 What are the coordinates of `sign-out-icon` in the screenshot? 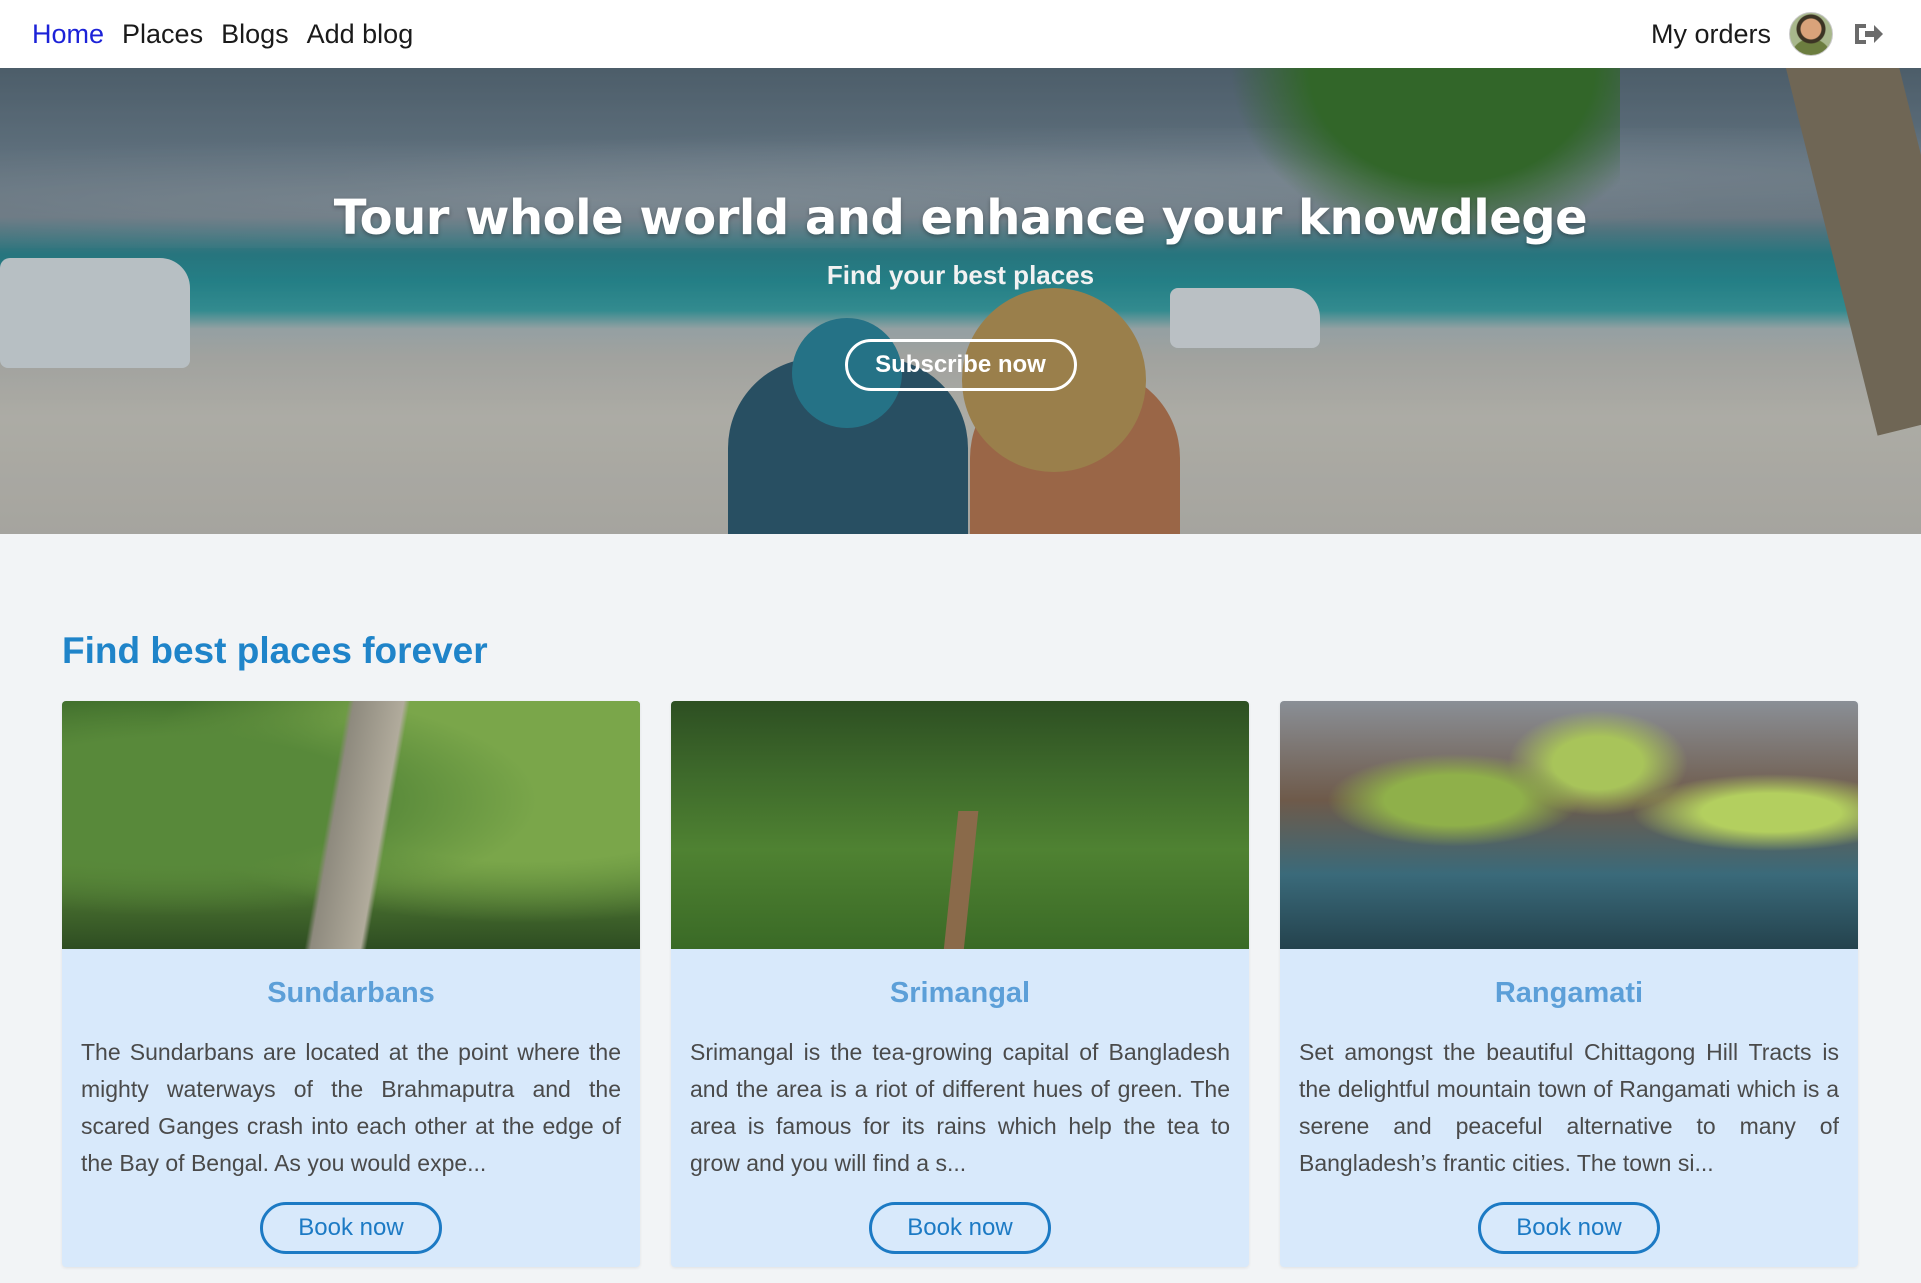 It's located at (1868, 34).